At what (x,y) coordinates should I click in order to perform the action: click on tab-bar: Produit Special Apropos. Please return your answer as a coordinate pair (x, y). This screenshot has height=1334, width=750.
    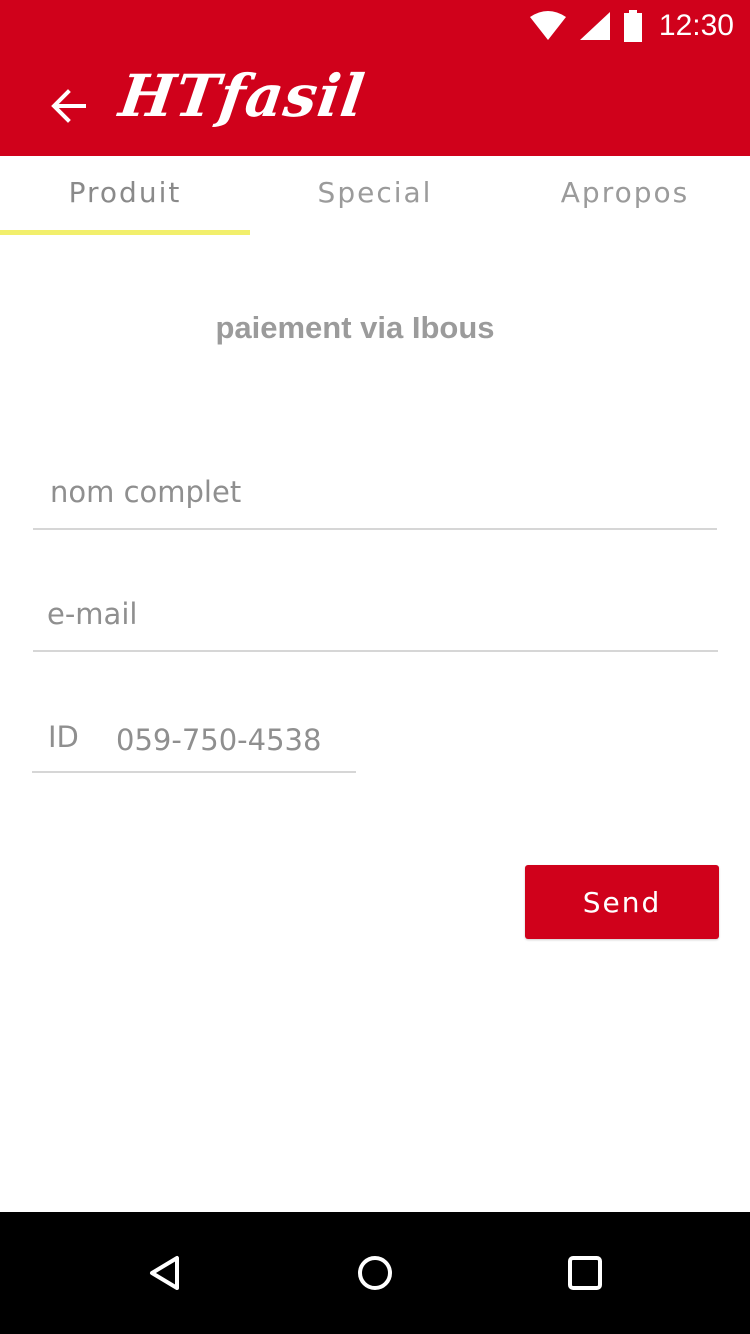
    Looking at the image, I should click on (375, 196).